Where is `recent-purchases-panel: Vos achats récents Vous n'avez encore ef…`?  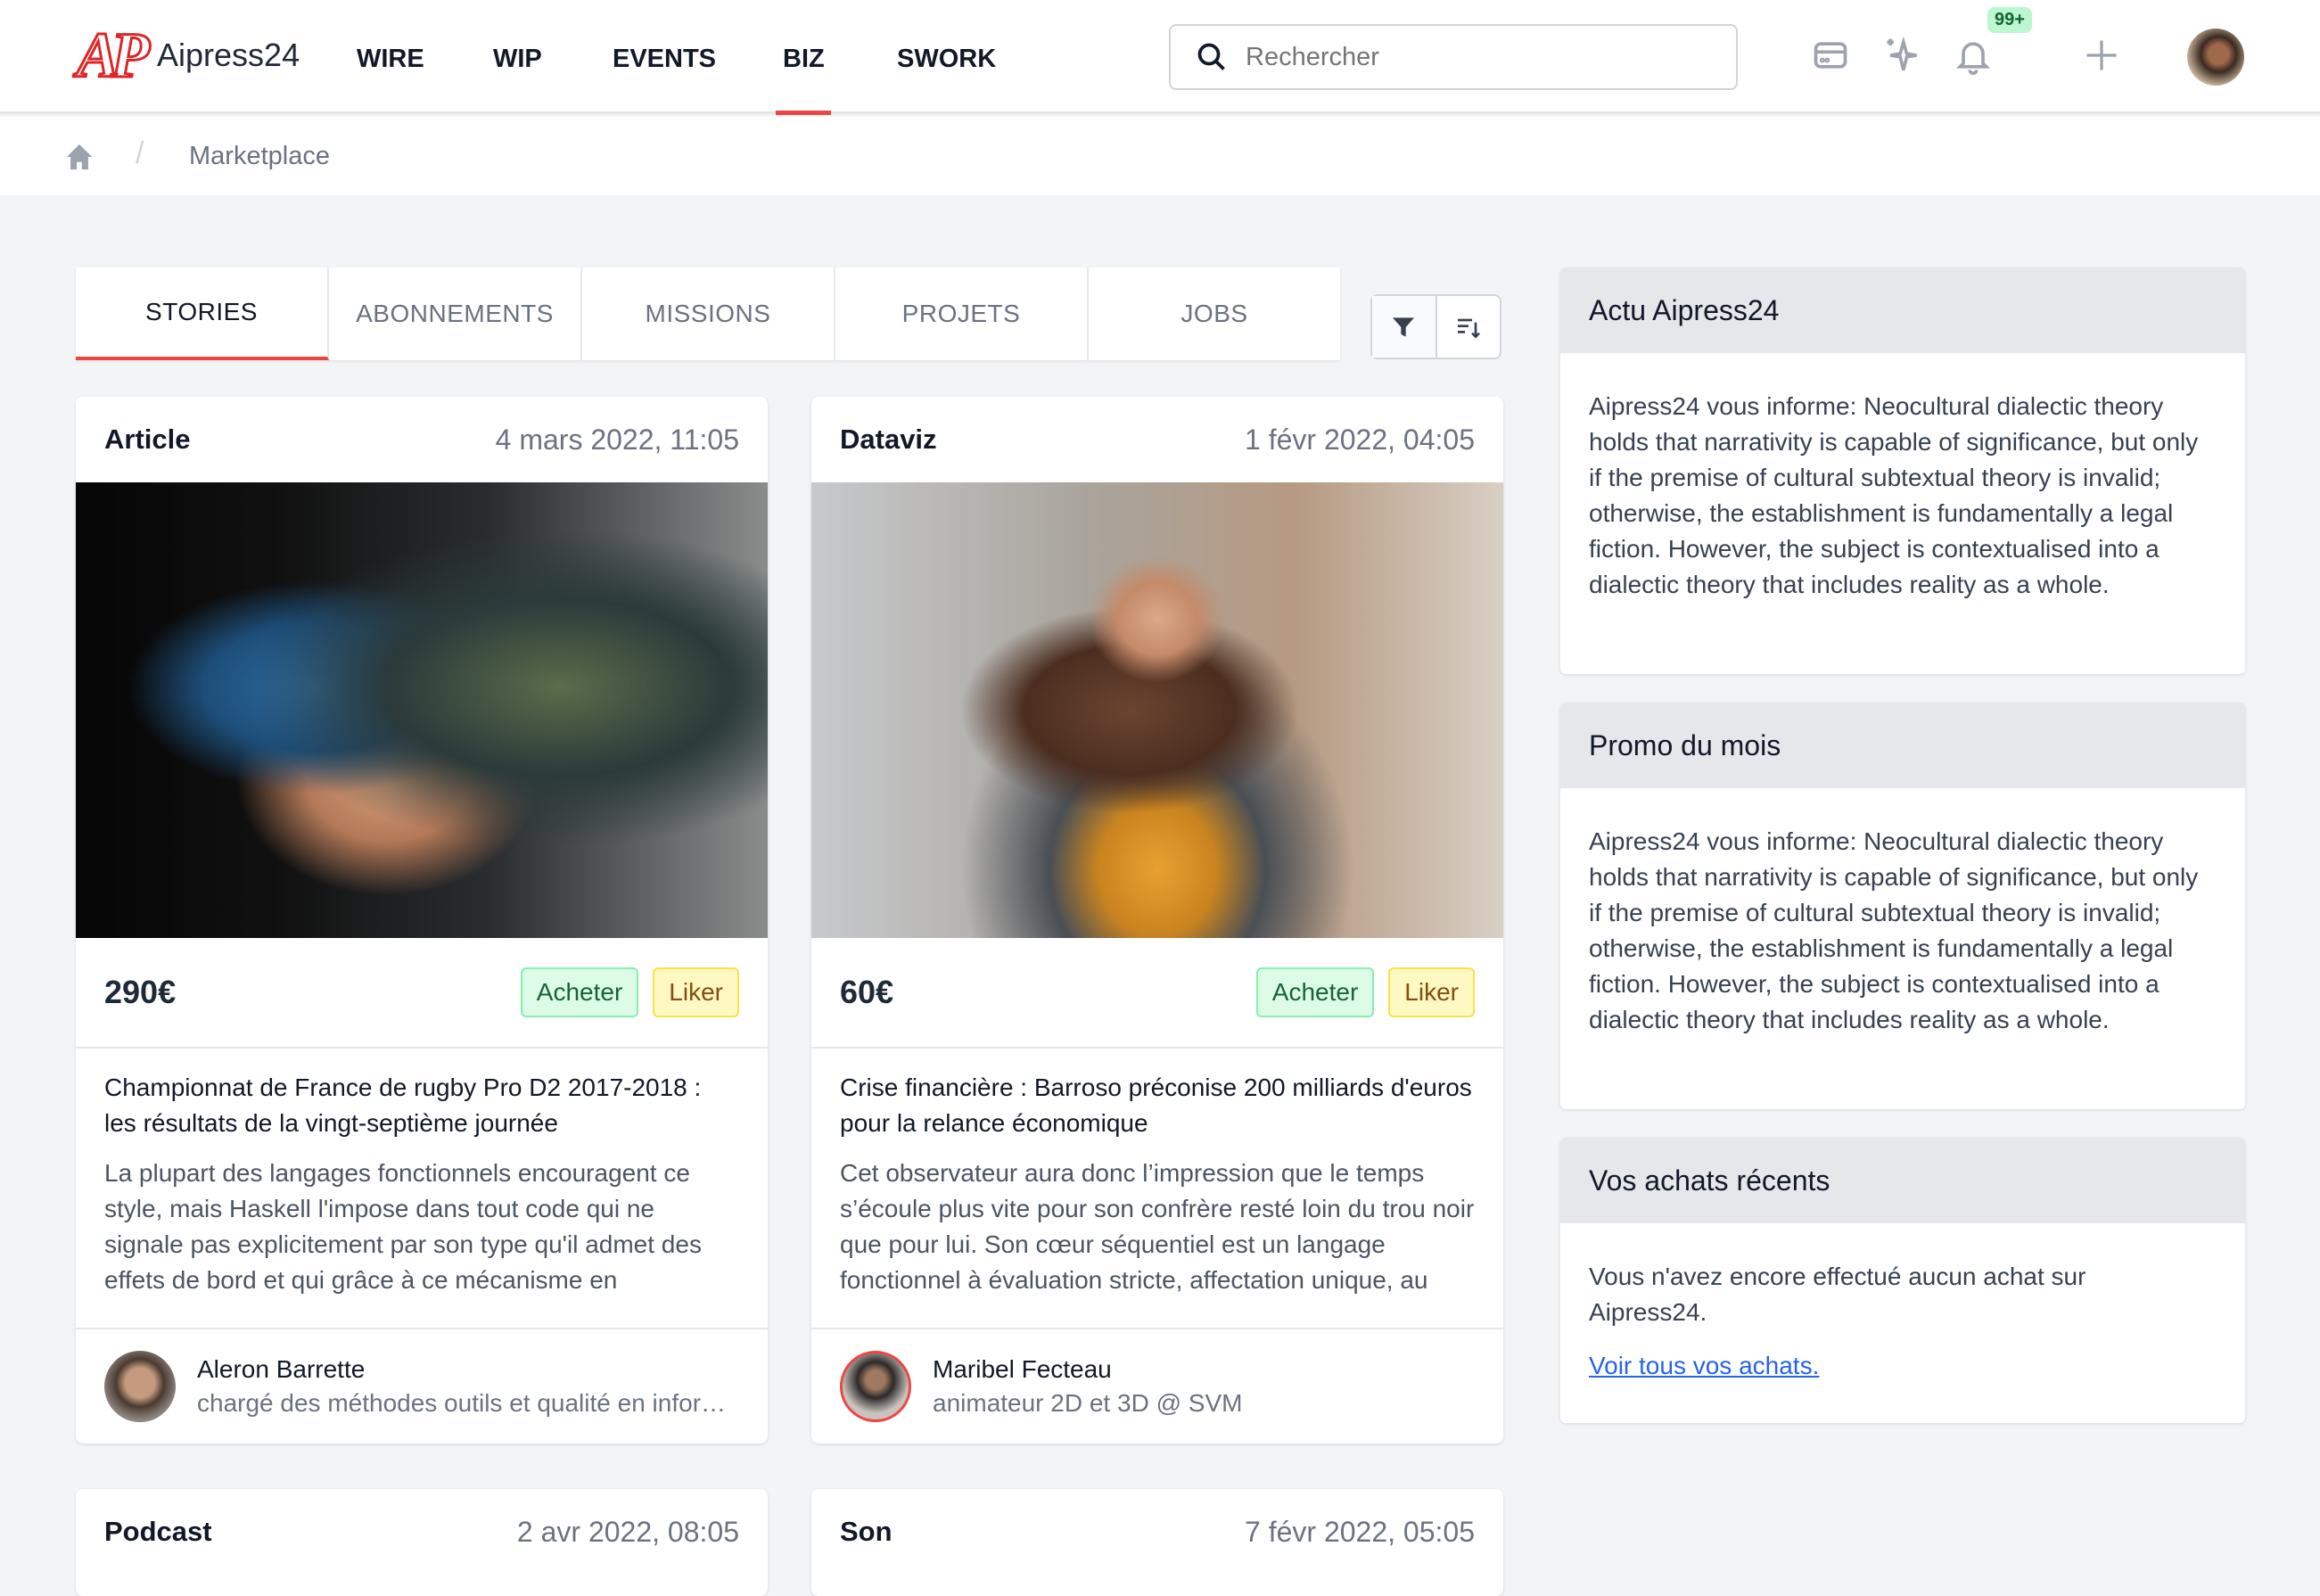 recent-purchases-panel: Vos achats récents Vous n'avez encore ef… is located at coordinates (1902, 1280).